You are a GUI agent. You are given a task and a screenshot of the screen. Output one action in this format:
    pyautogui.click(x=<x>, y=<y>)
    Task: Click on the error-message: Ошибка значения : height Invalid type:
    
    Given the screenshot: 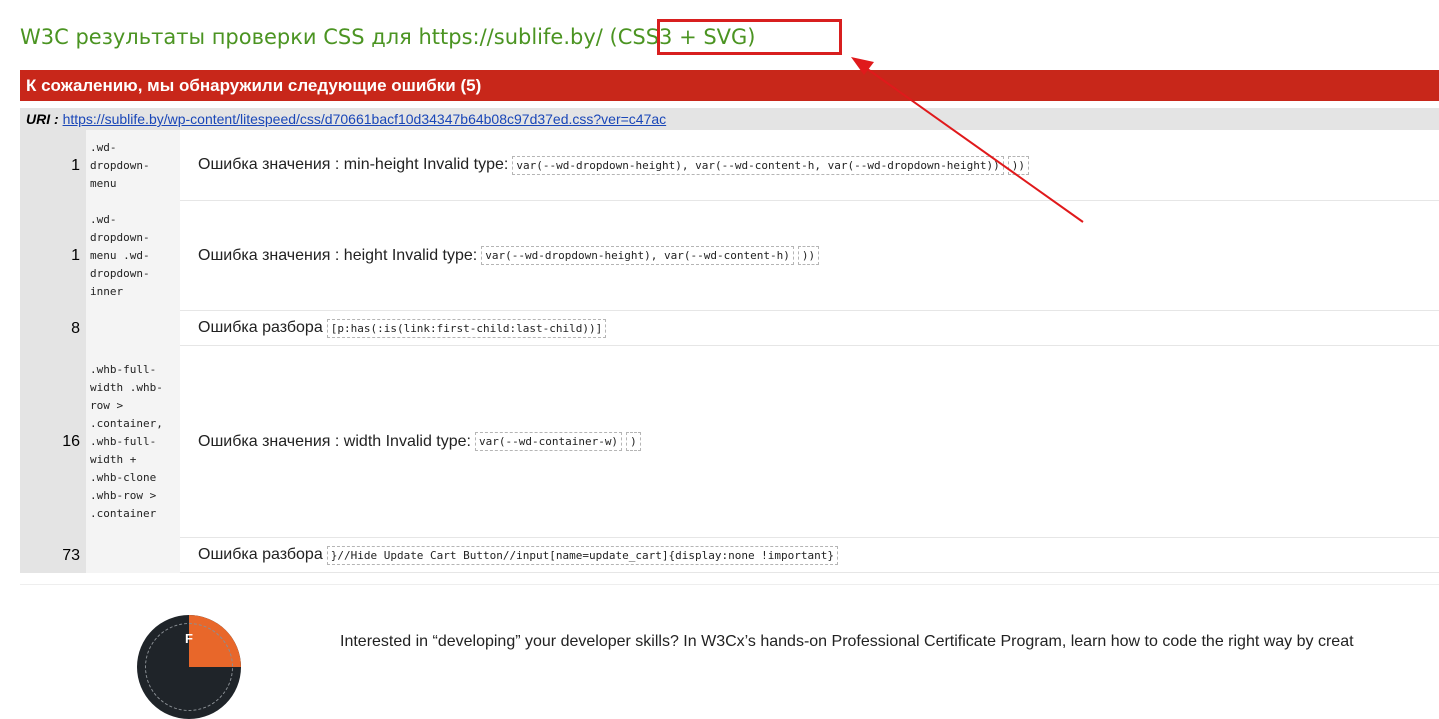 What is the action you would take?
    pyautogui.click(x=338, y=255)
    